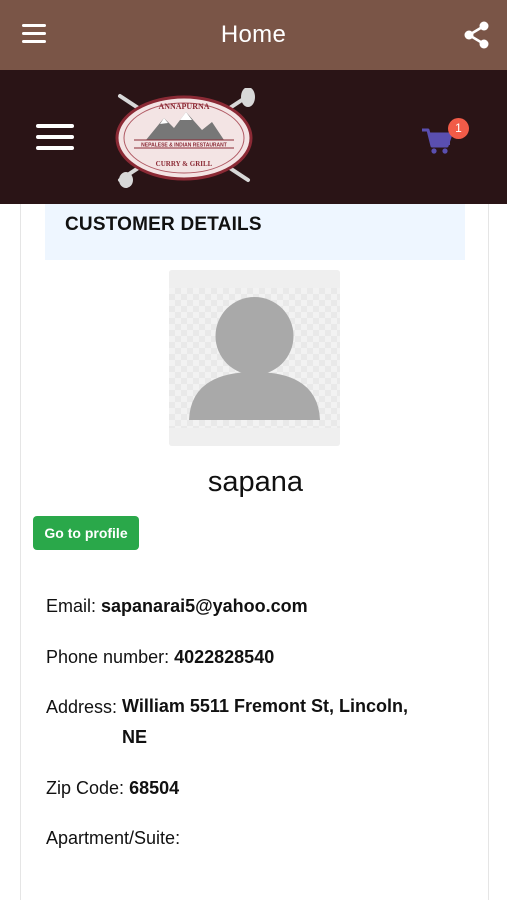 The height and width of the screenshot is (900, 507). I want to click on zip-label: Zip Code:, so click(85, 788).